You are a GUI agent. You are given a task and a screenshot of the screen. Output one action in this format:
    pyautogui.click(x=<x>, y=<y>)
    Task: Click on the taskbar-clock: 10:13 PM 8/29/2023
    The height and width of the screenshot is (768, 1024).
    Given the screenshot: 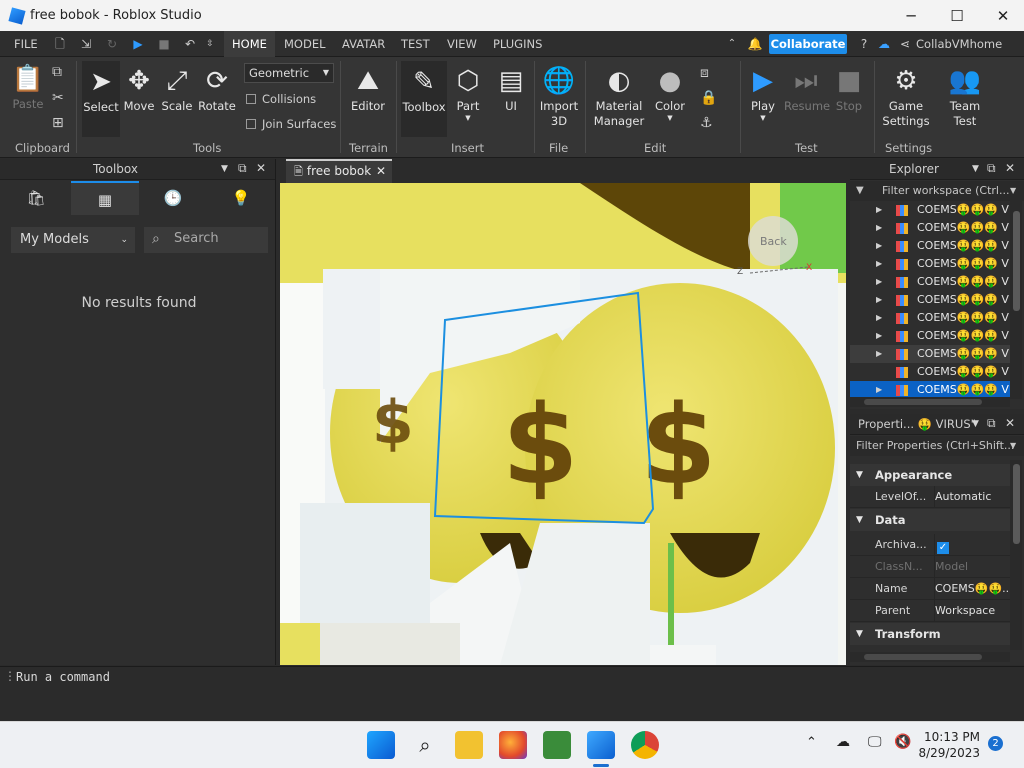 What is the action you would take?
    pyautogui.click(x=948, y=745)
    